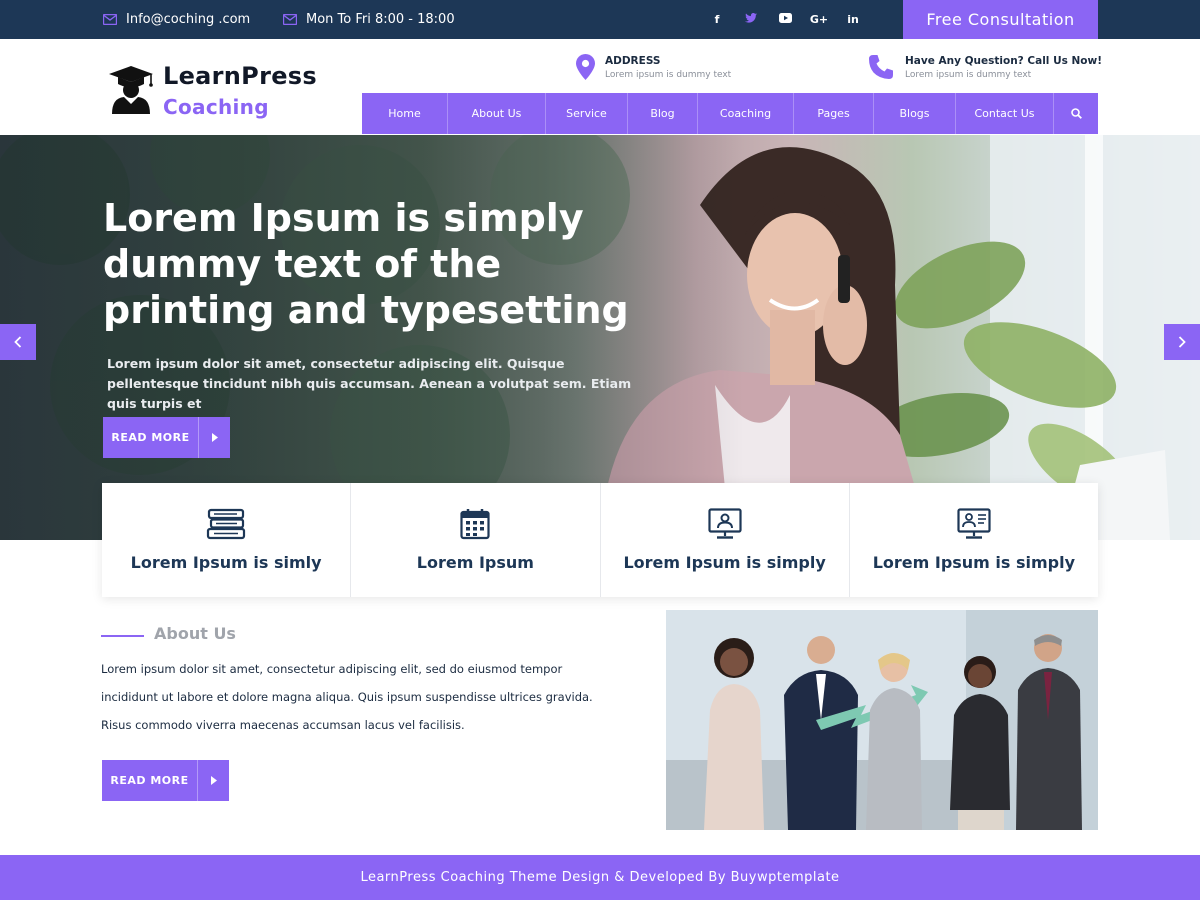  I want to click on chevron-right-icon, so click(1182, 342).